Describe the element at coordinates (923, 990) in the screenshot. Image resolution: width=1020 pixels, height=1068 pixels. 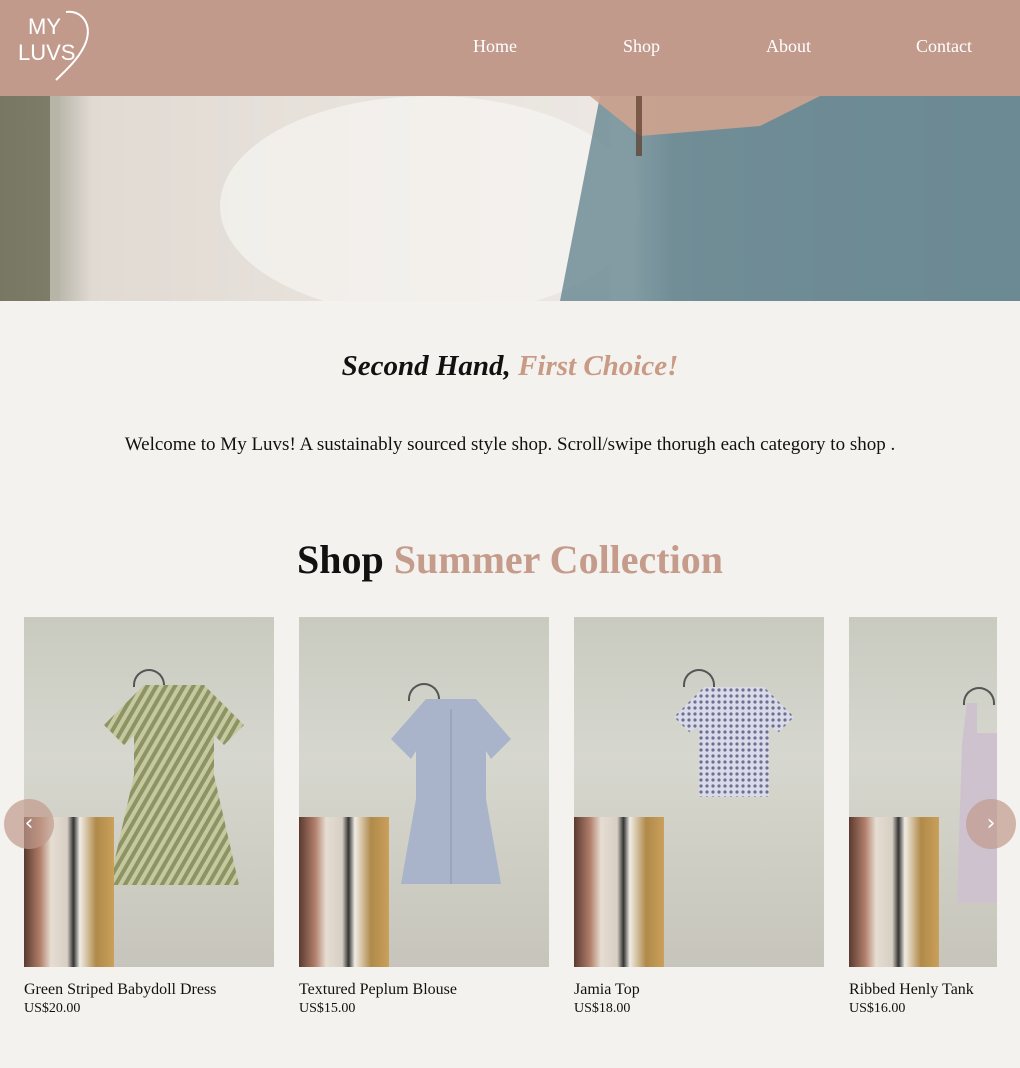
I see `product-name: Ribbed Henly Tank` at that location.